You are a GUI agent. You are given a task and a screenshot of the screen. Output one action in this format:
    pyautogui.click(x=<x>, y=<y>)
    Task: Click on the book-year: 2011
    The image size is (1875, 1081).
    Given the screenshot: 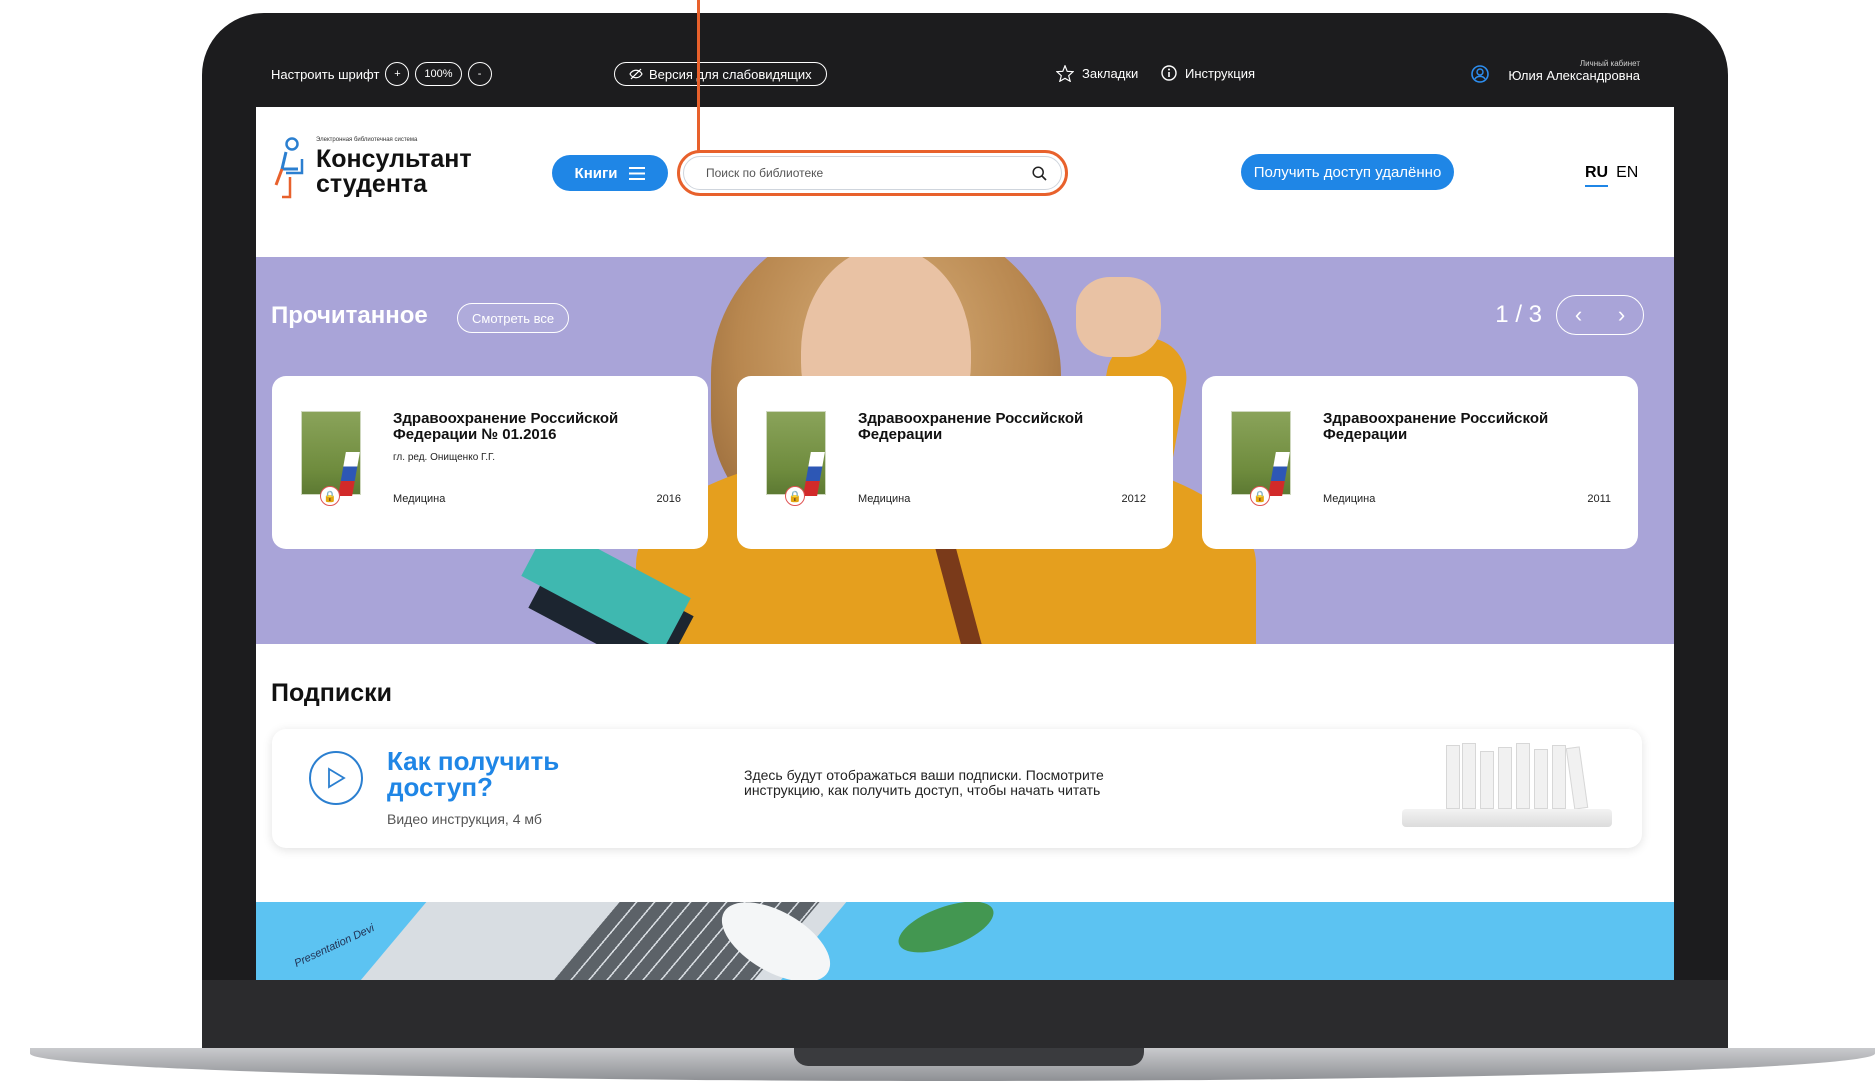 What is the action you would take?
    pyautogui.click(x=1599, y=499)
    